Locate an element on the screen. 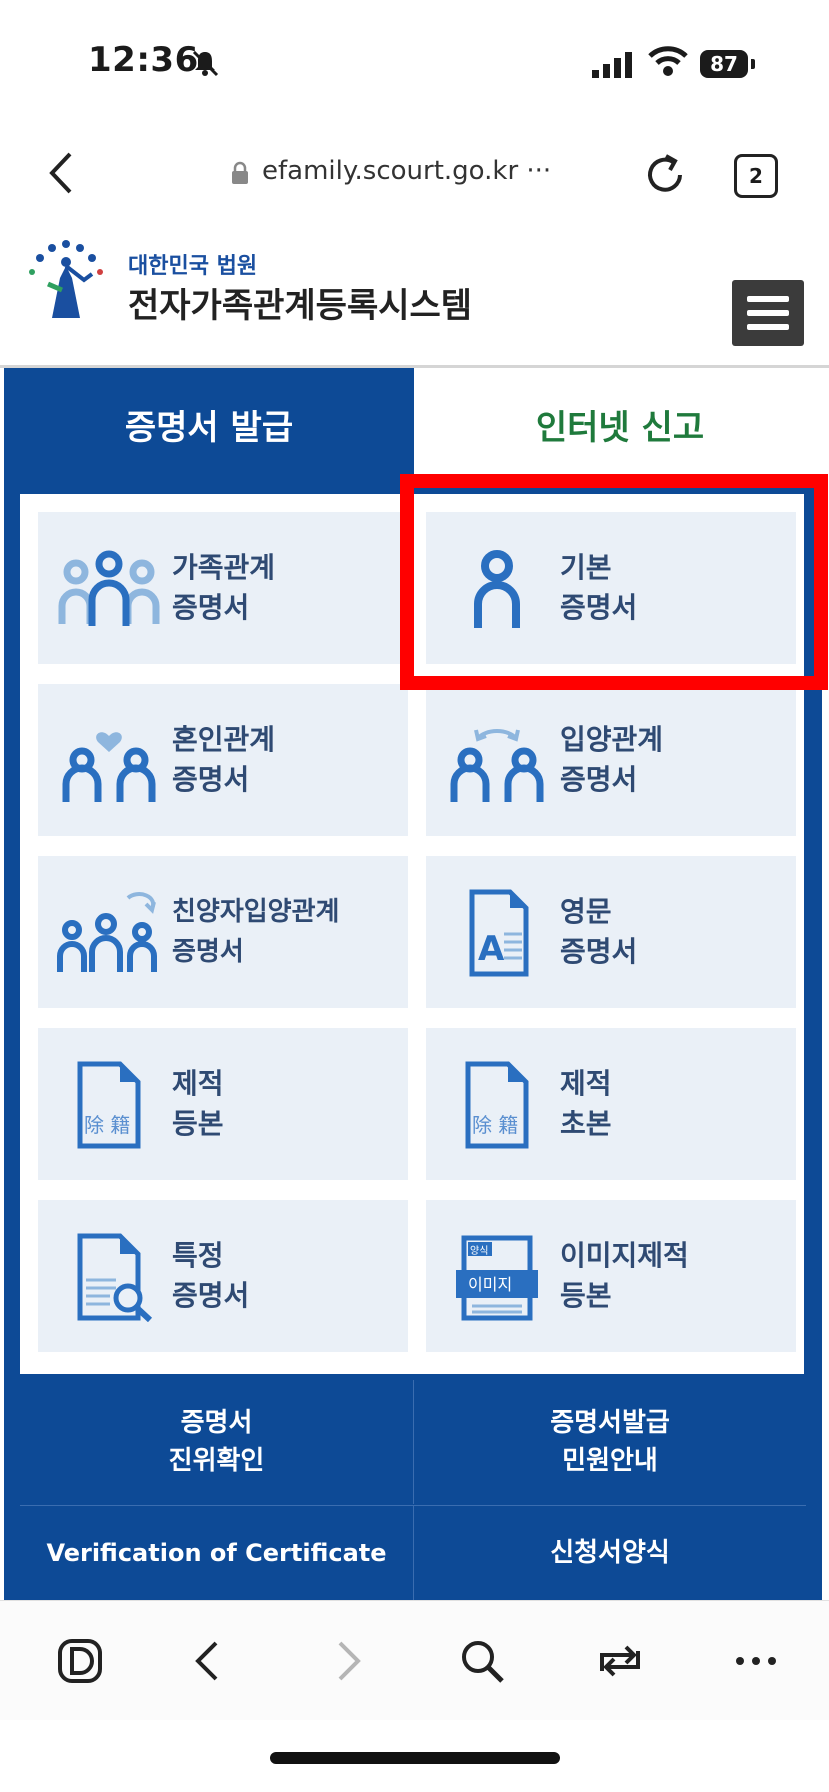  card-adoption-relation-certificate: 입양관계 증명서 is located at coordinates (611, 760).